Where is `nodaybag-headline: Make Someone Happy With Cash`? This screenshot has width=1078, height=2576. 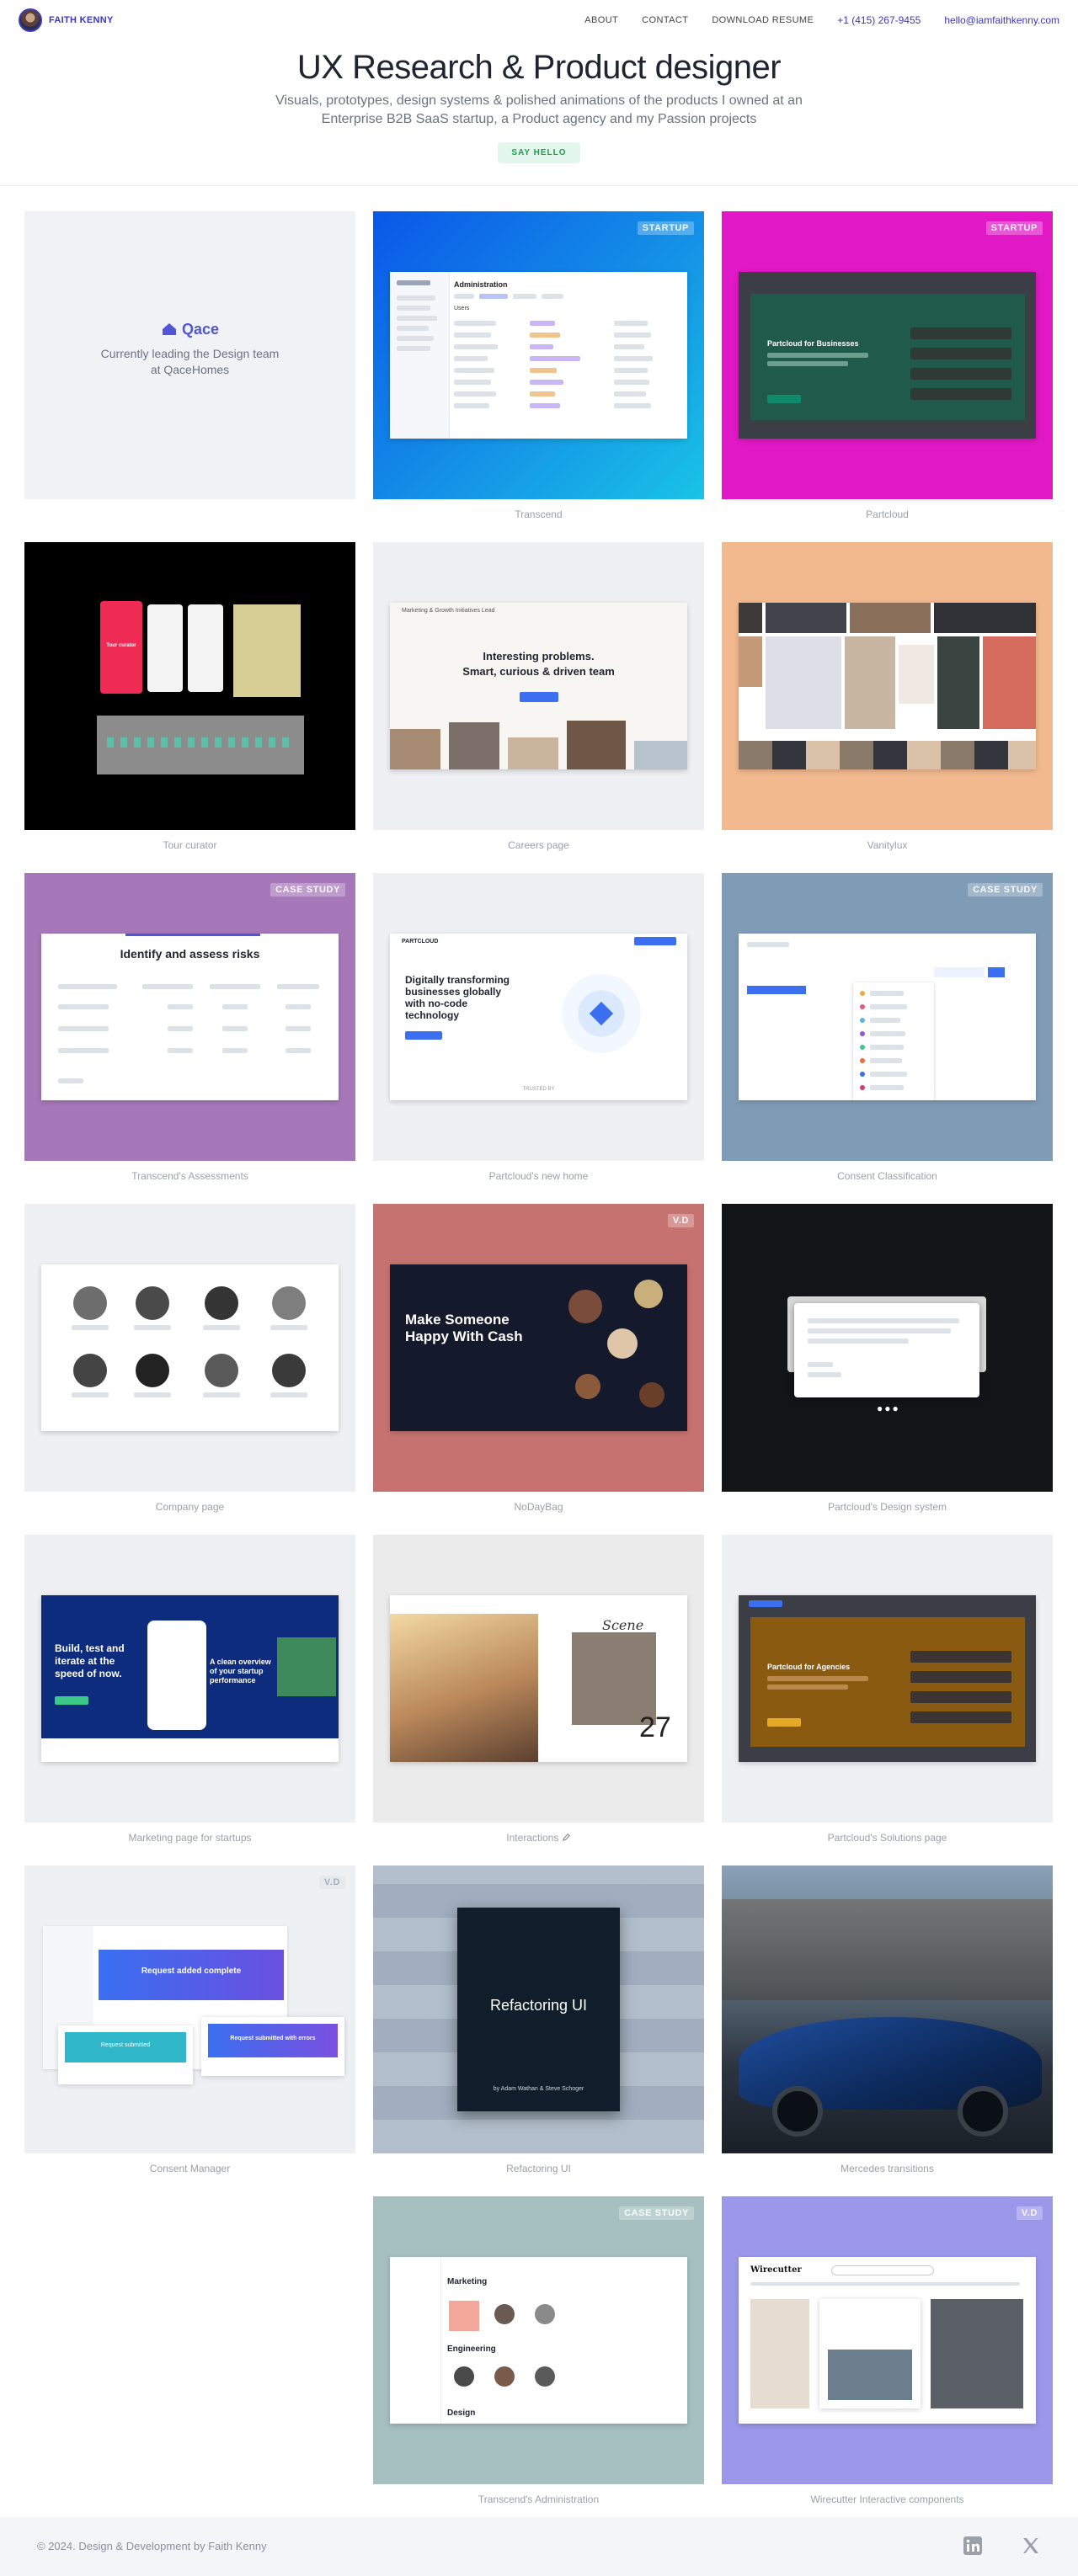
nodaybag-headline: Make Someone Happy With Cash is located at coordinates (464, 1328).